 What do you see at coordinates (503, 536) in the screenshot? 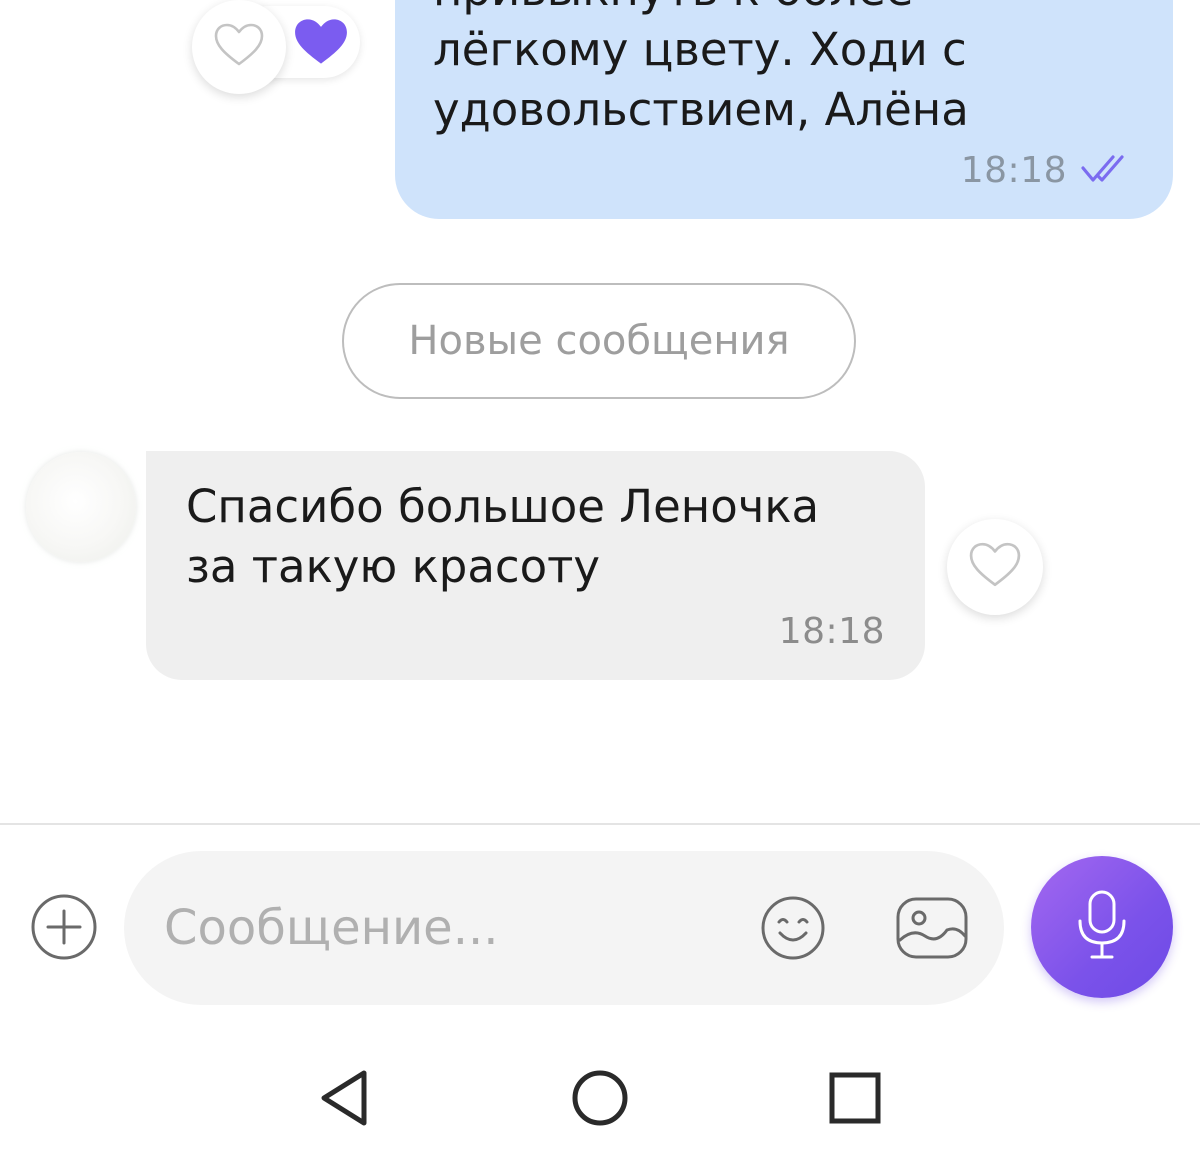
I see `incoming-message-text: Спасибо большое Леночка за такую красоту` at bounding box center [503, 536].